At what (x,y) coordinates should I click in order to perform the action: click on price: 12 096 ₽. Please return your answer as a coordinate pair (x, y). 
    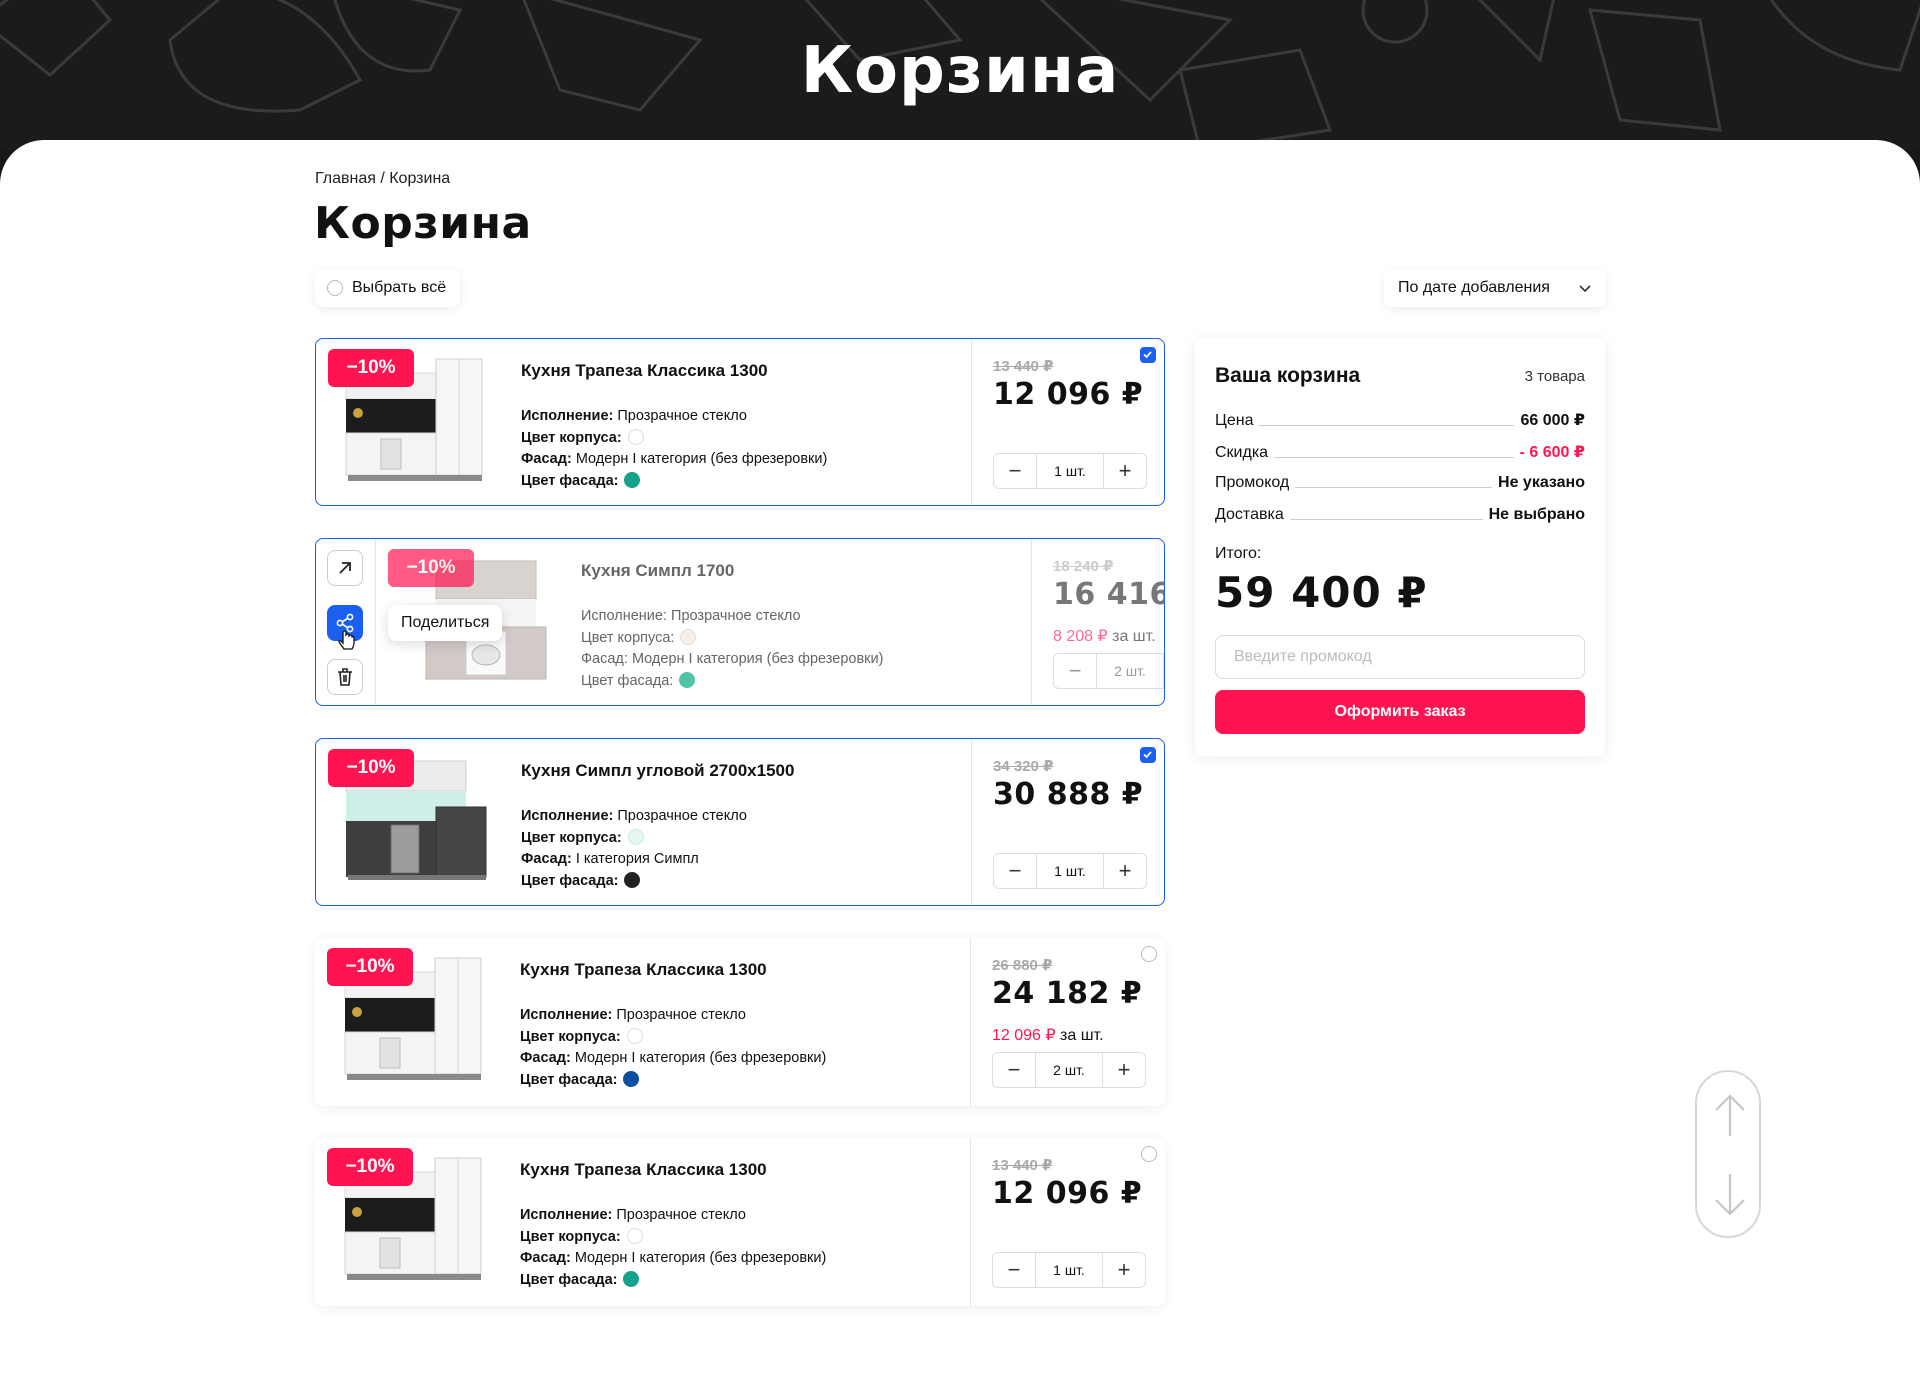
    Looking at the image, I should click on (1068, 394).